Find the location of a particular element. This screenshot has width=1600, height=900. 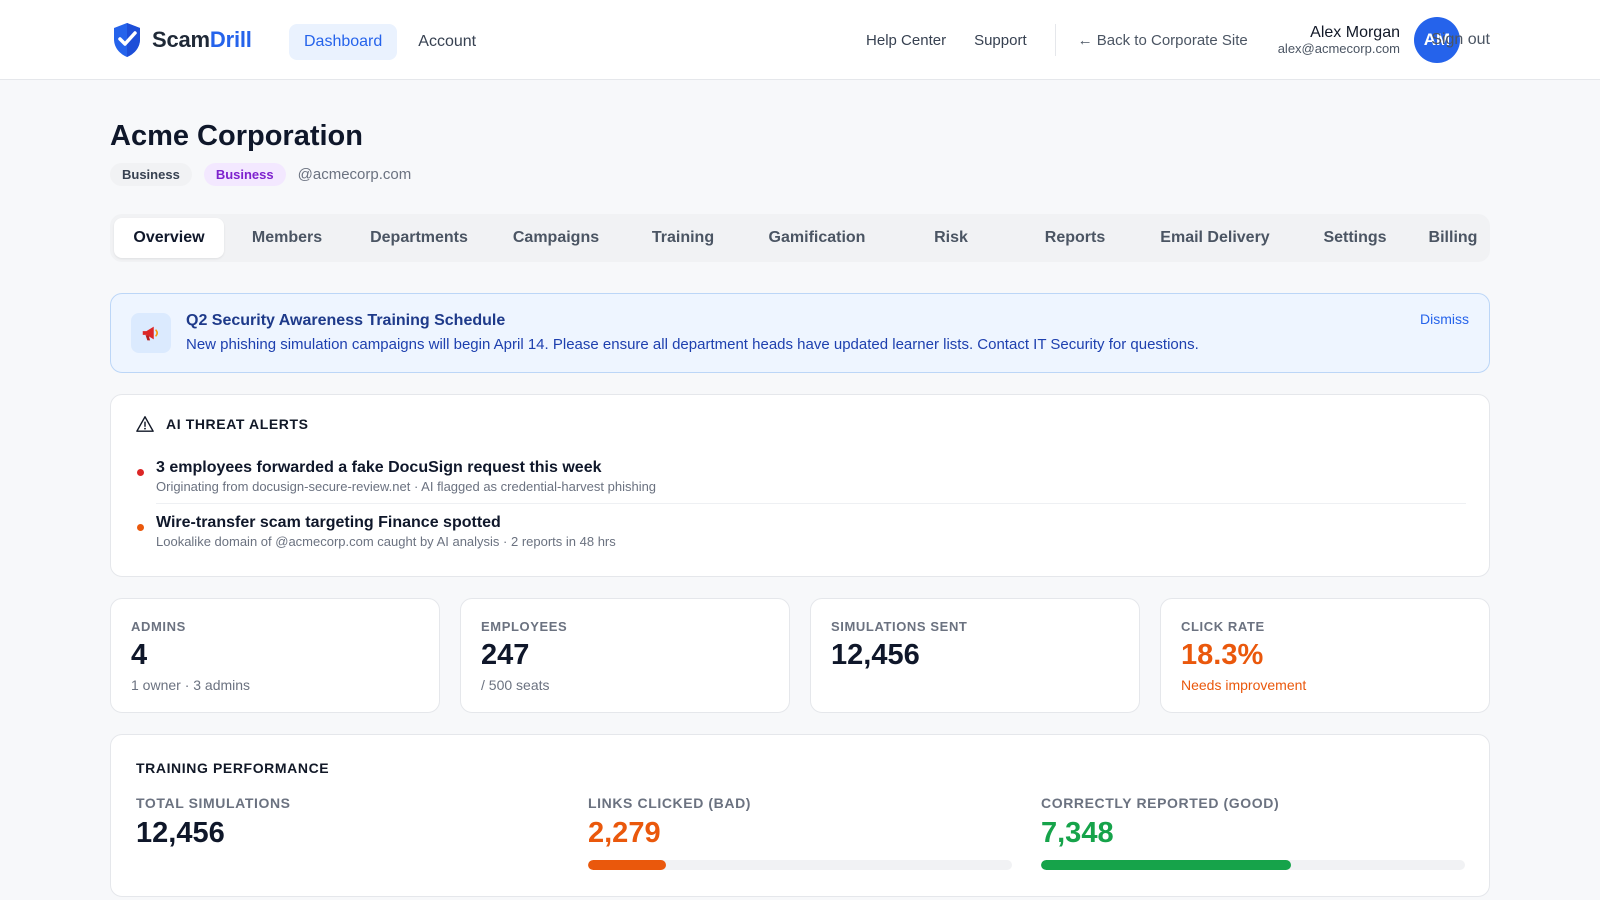

metric-total-simulations: TOTAL SIMULATIONS 12,456 is located at coordinates (348, 822).